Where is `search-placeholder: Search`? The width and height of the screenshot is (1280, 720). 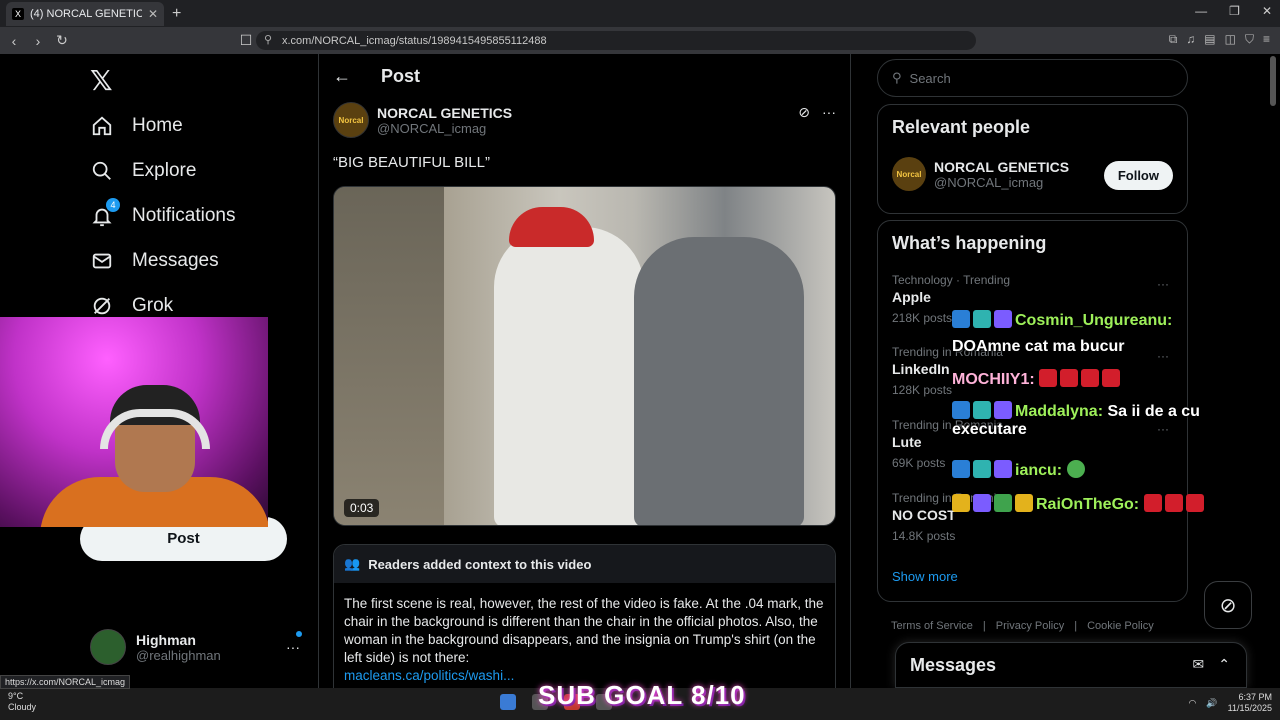 search-placeholder: Search is located at coordinates (930, 78).